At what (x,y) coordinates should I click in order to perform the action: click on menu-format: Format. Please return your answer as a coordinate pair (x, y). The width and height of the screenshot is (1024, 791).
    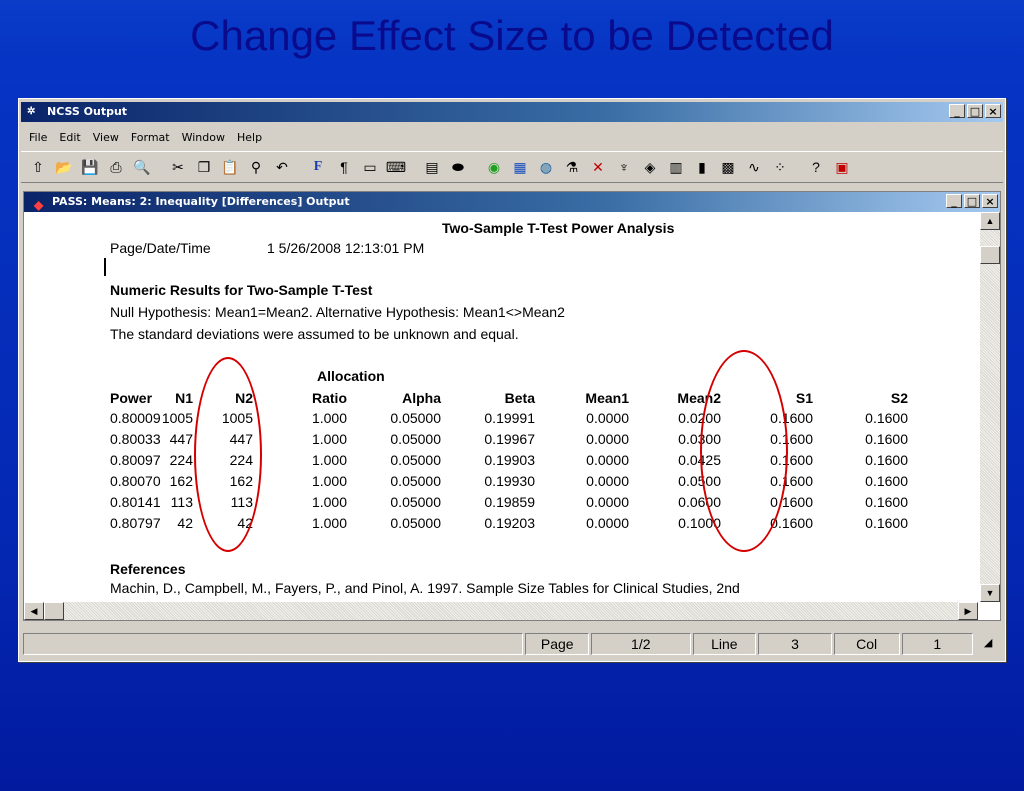
    Looking at the image, I should click on (150, 138).